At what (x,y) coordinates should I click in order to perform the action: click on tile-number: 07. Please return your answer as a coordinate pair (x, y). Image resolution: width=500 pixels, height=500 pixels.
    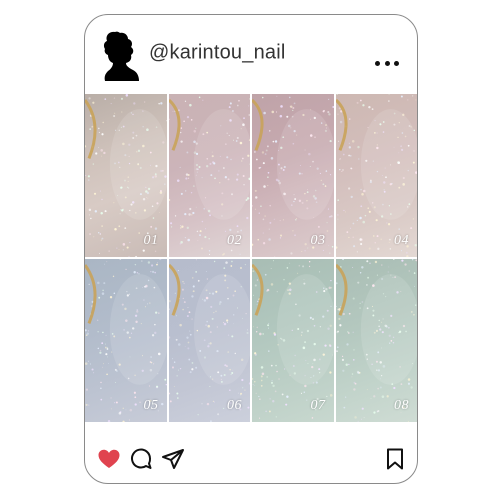
    Looking at the image, I should click on (318, 405).